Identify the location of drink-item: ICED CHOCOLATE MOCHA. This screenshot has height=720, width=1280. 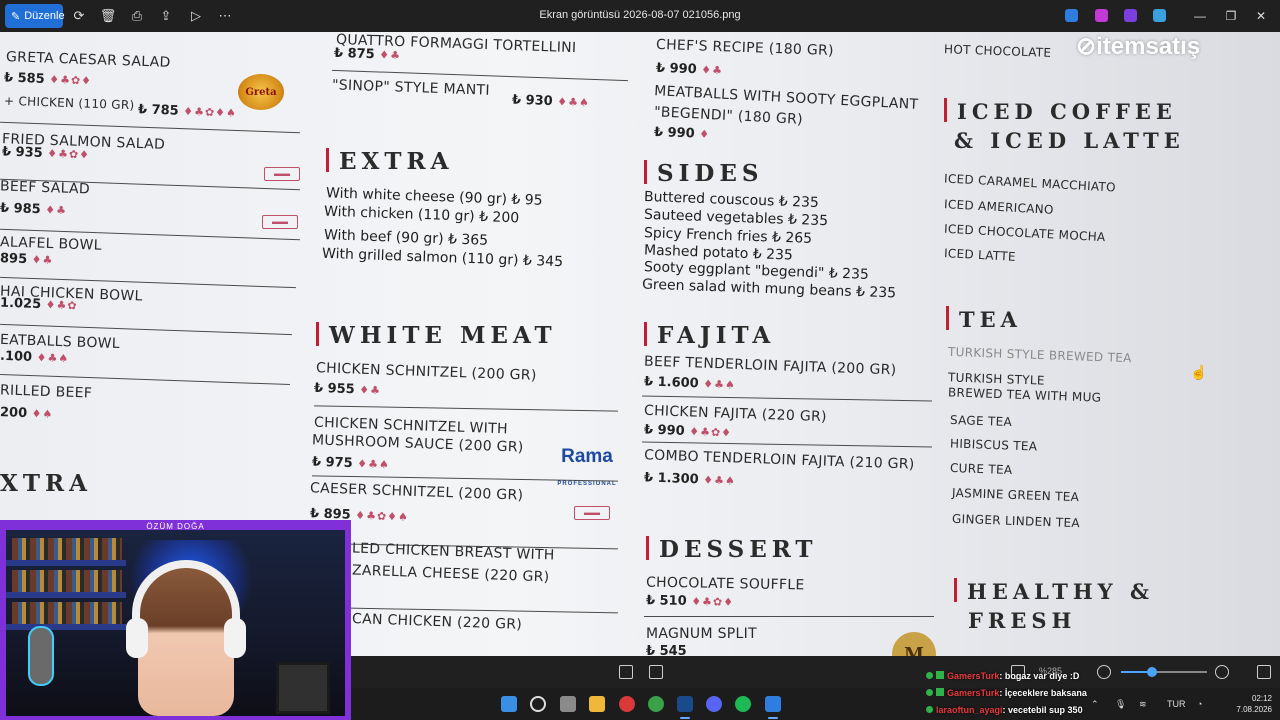
(1024, 233).